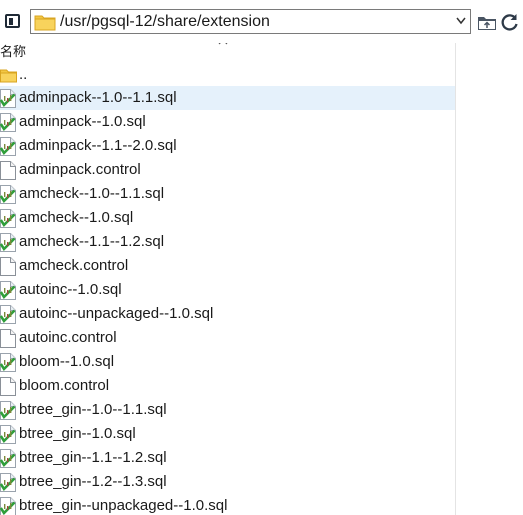 The image size is (523, 515). What do you see at coordinates (67, 361) in the screenshot?
I see `file-name: bloom--1.0.sql` at bounding box center [67, 361].